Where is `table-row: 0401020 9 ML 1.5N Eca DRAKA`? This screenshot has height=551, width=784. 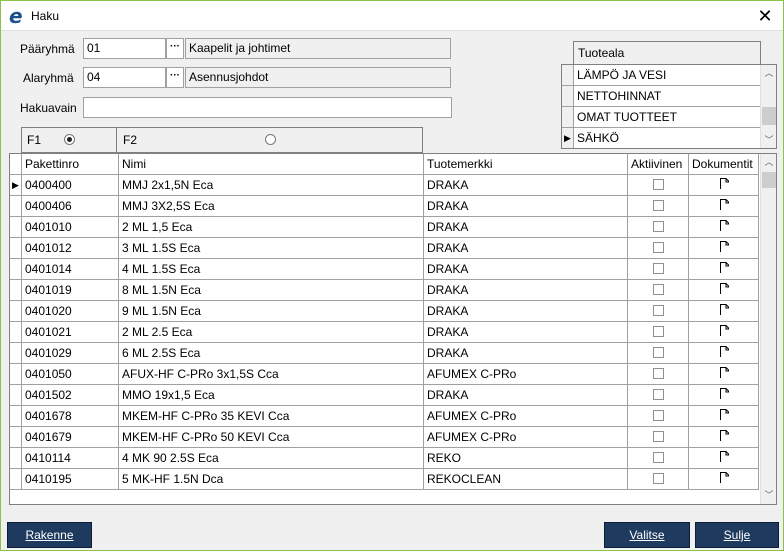
table-row: 0401020 9 ML 1.5N Eca DRAKA is located at coordinates (385, 311).